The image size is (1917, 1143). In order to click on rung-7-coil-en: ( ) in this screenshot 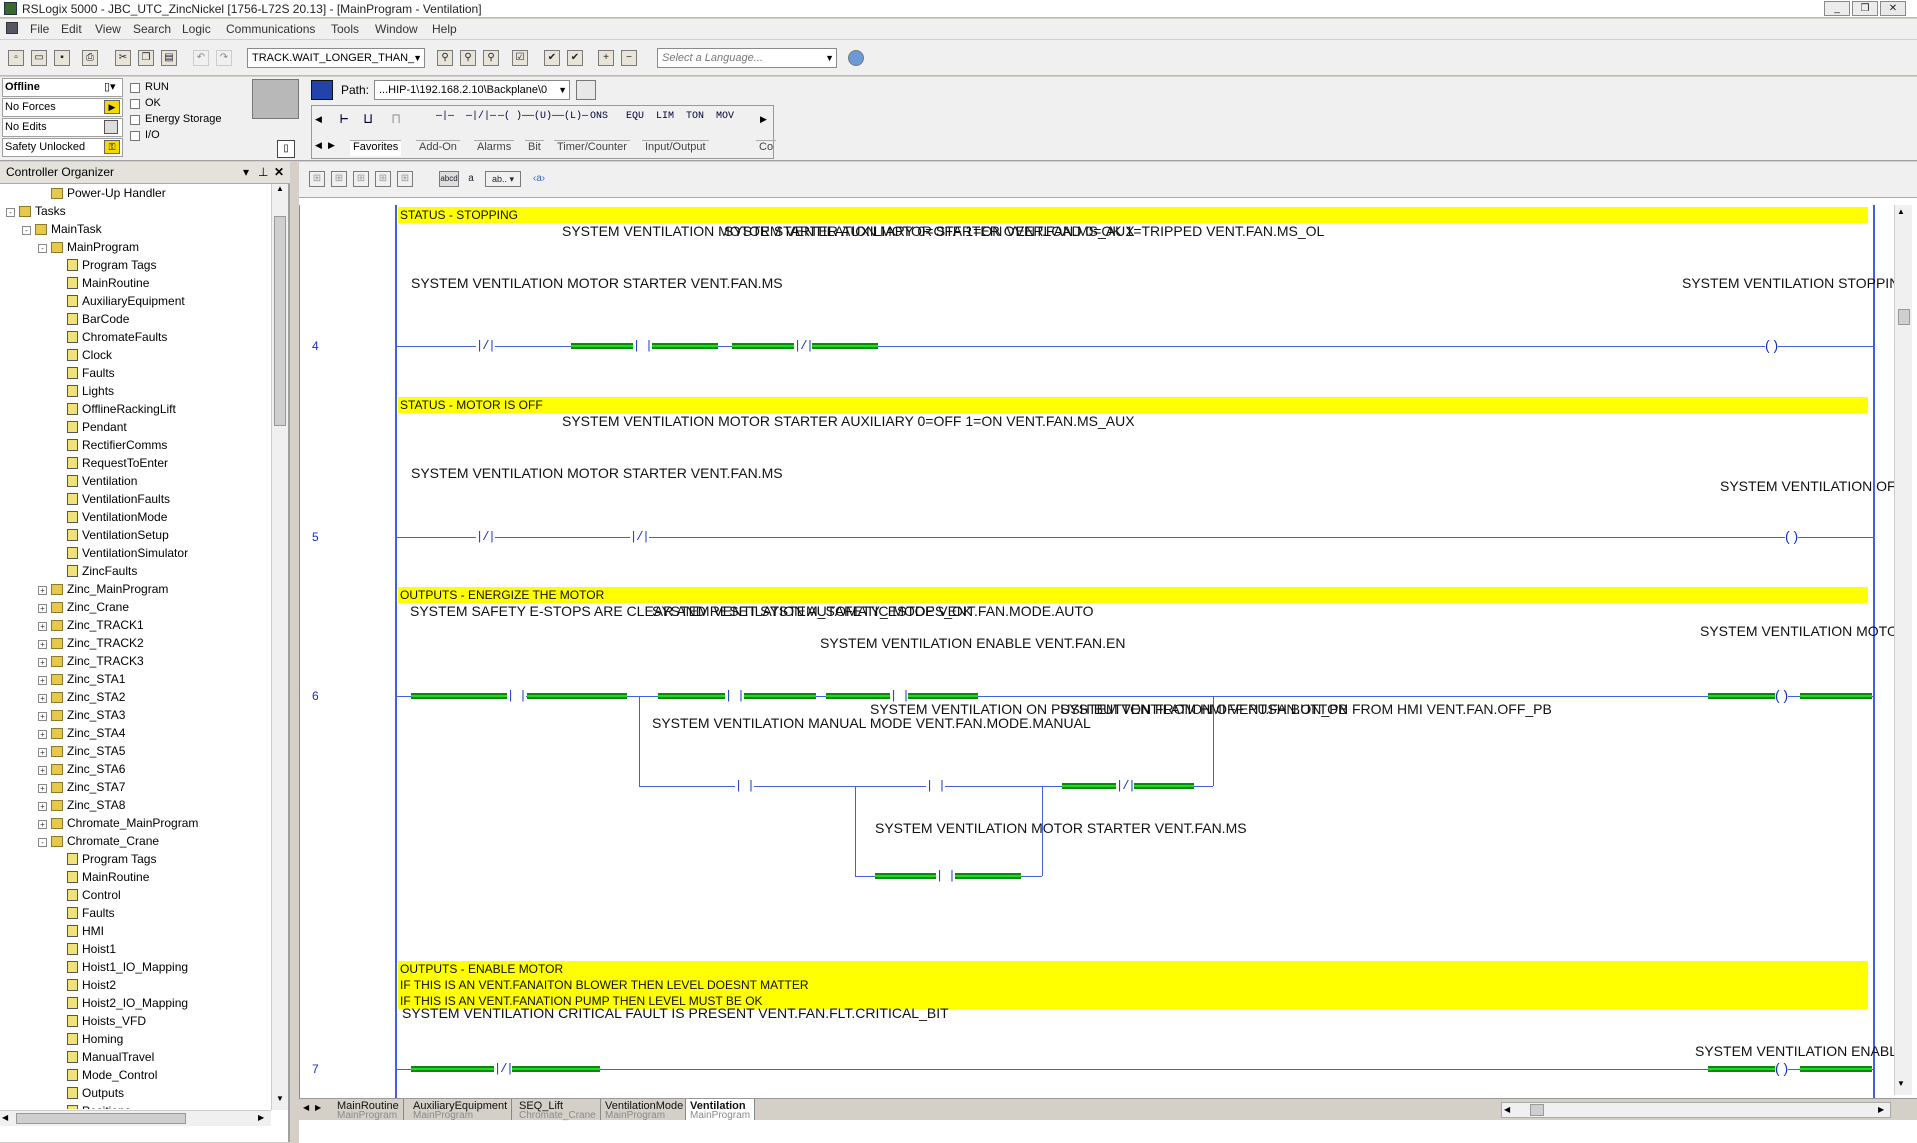, I will do `click(1782, 1068)`.